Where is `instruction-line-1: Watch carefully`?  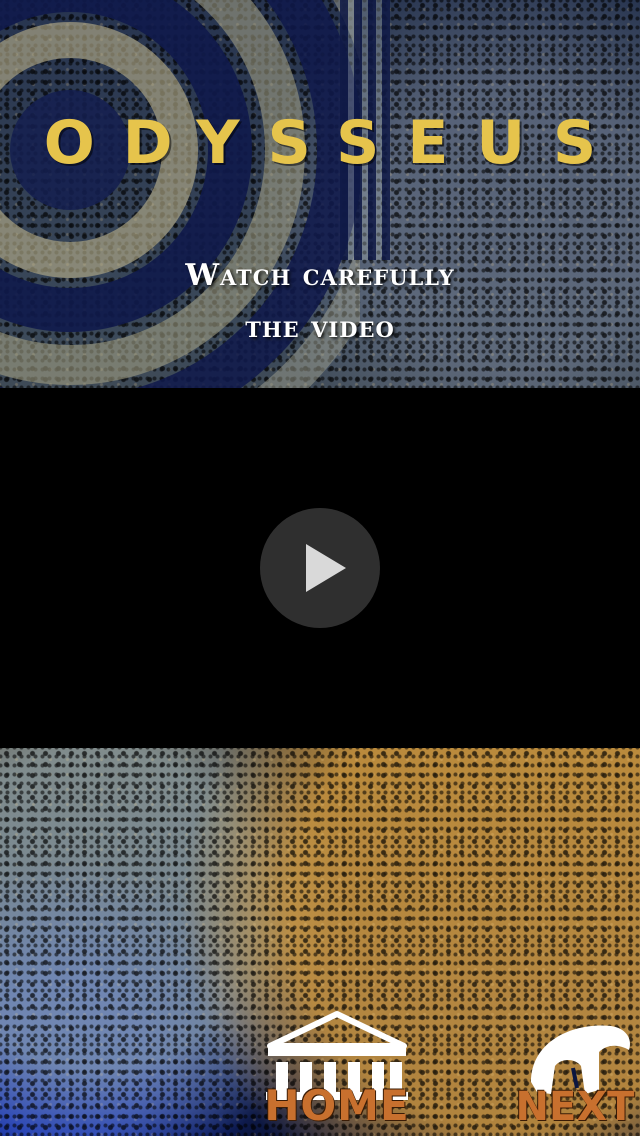 instruction-line-1: Watch carefully is located at coordinates (320, 275).